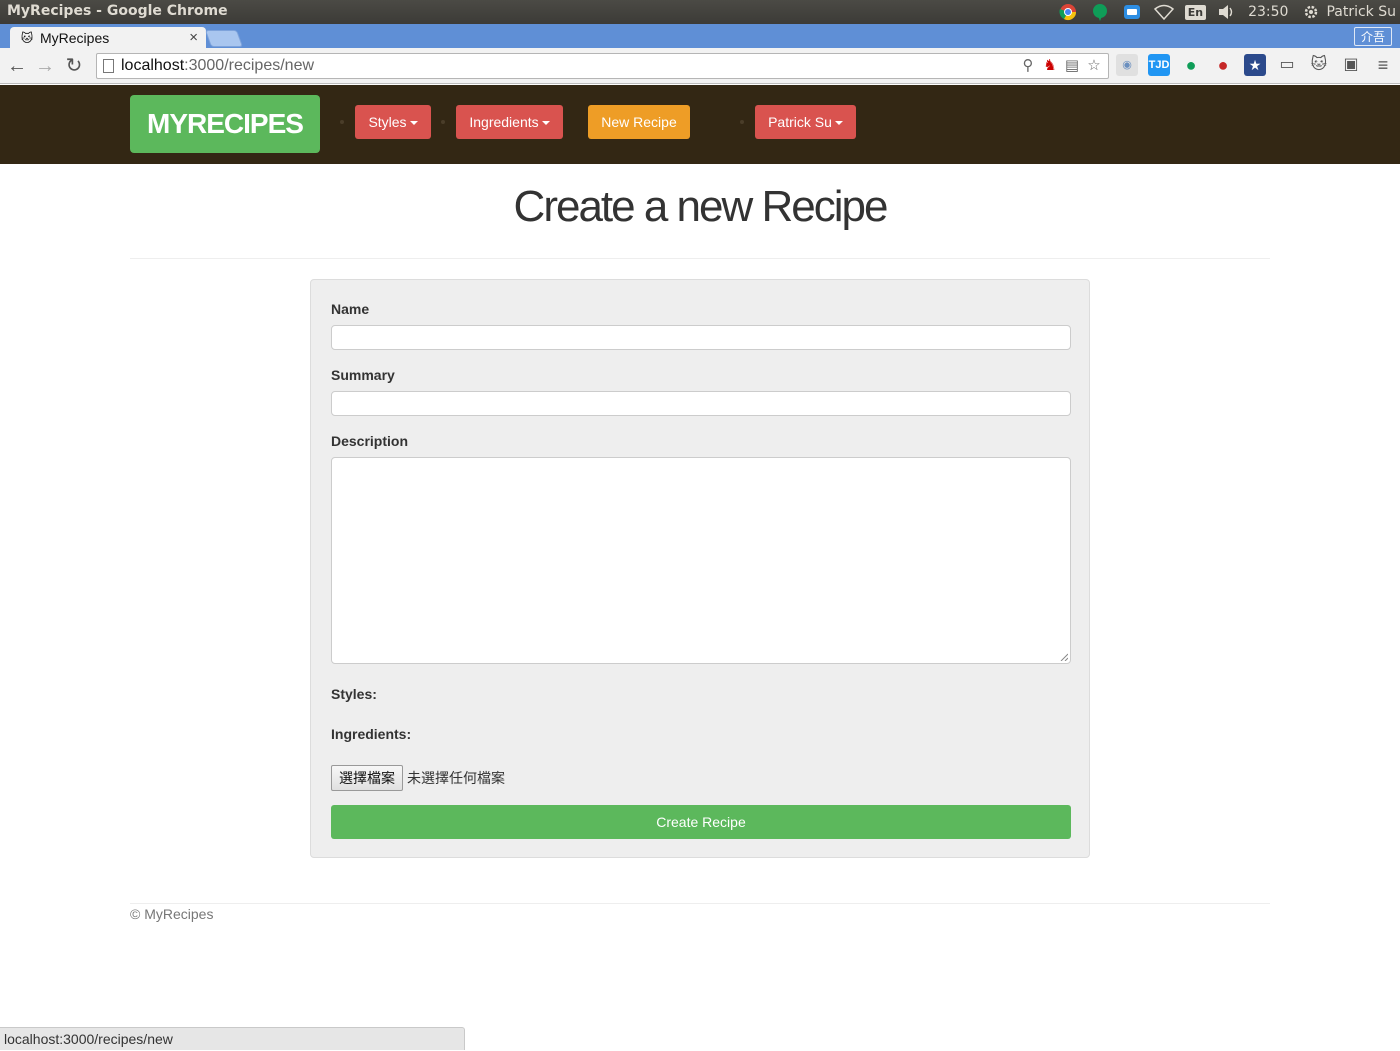 This screenshot has width=1400, height=1051. I want to click on choose-file-button: 選擇檔案, so click(367, 778).